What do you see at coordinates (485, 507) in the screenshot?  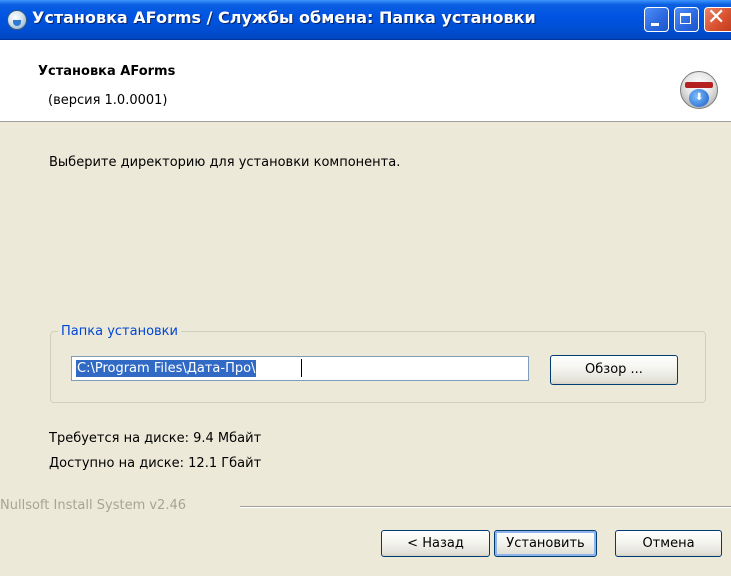 I see `branding-divider` at bounding box center [485, 507].